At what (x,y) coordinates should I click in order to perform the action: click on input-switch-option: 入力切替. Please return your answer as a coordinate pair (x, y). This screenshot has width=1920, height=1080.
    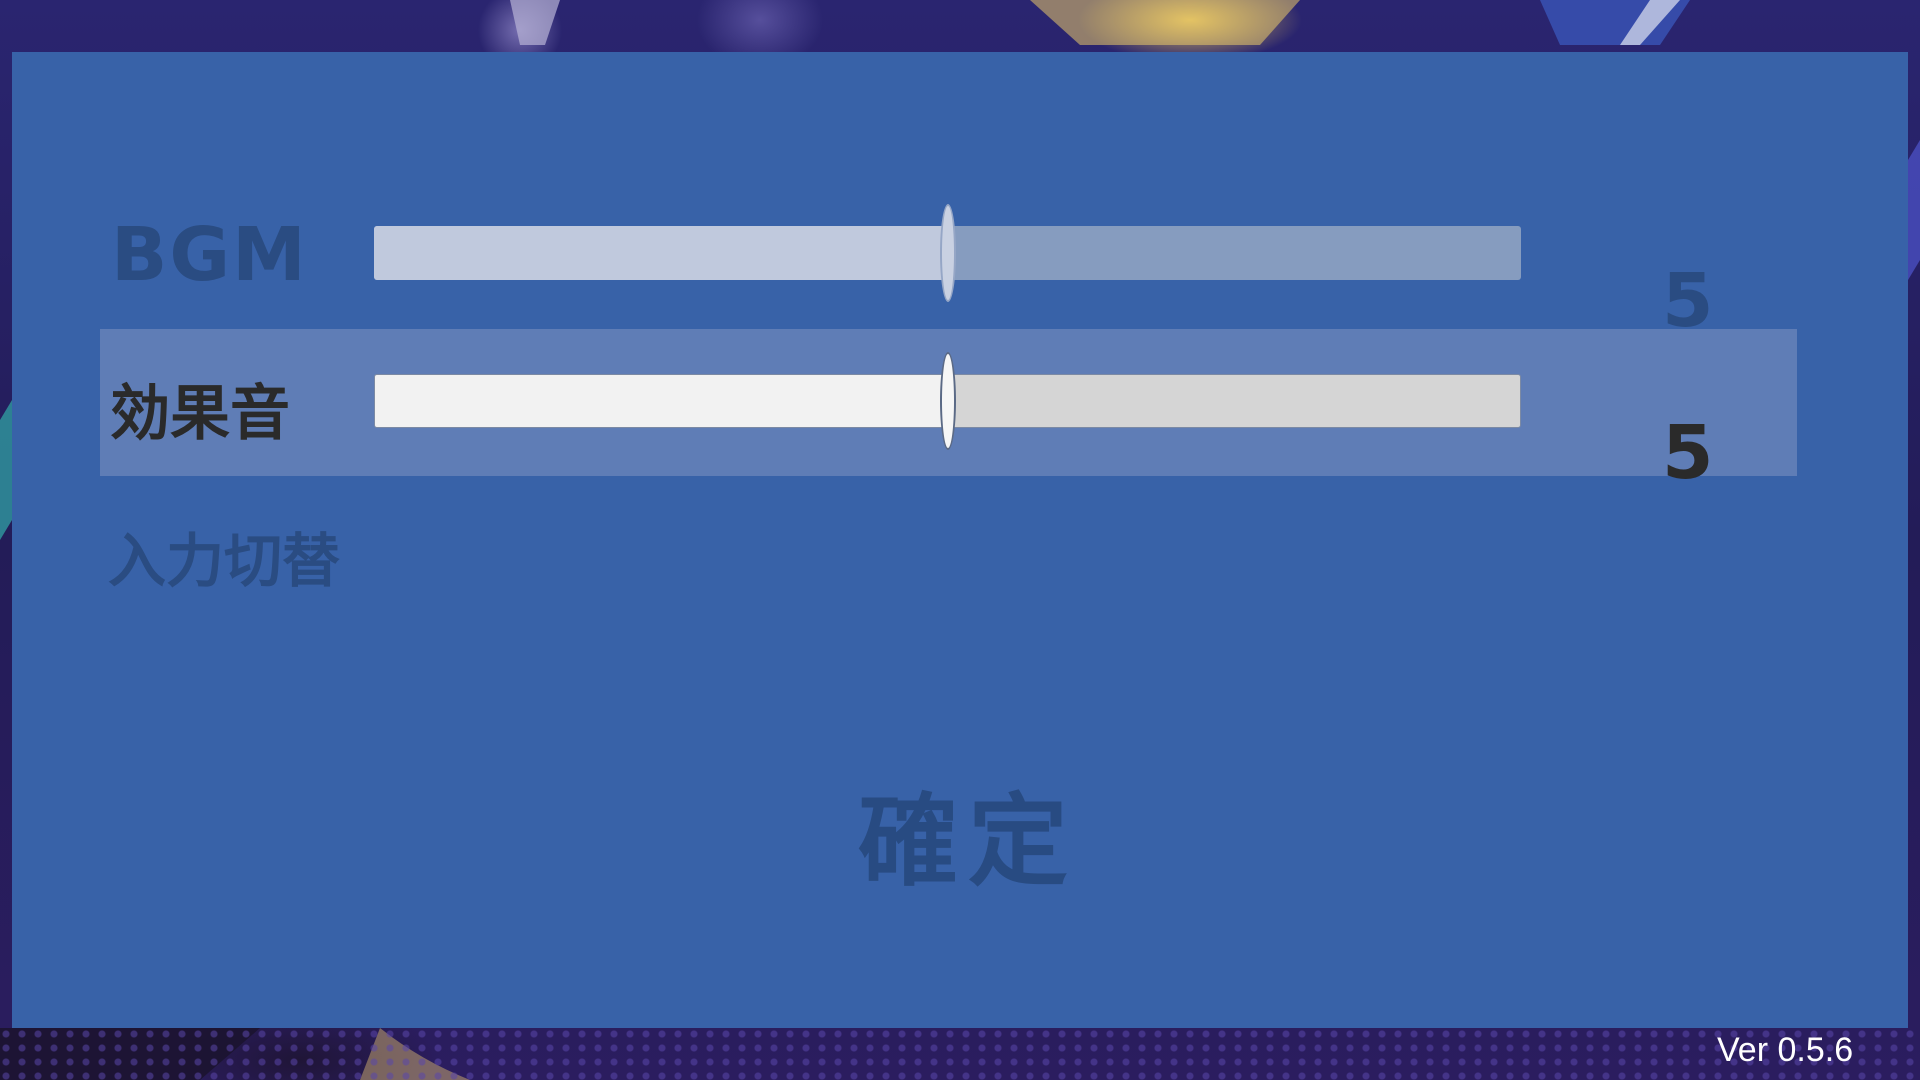
    Looking at the image, I should click on (224, 556).